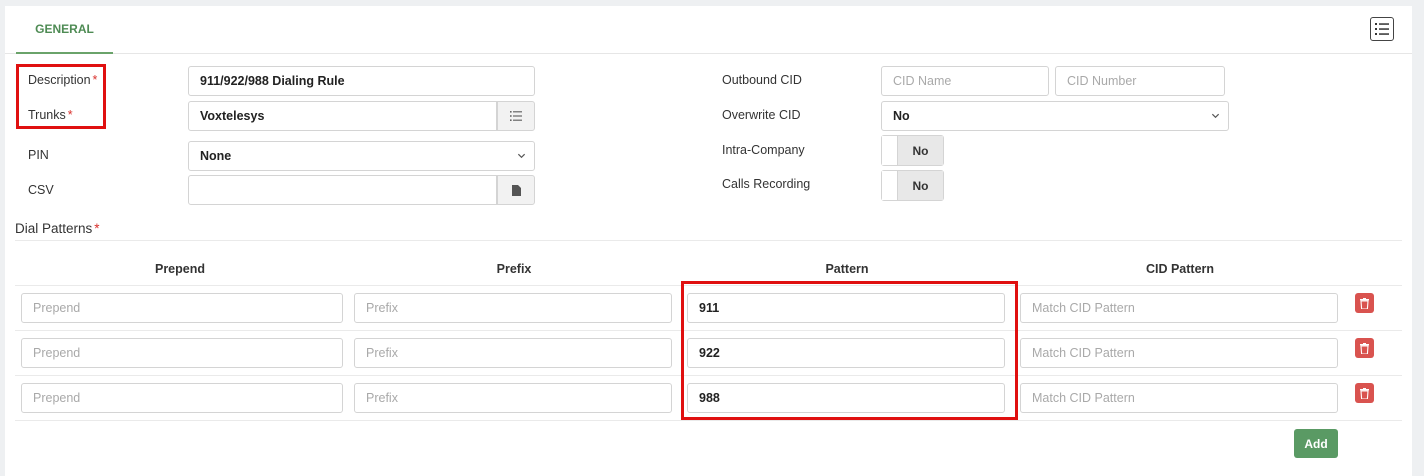 The width and height of the screenshot is (1424, 476). Describe the element at coordinates (342, 116) in the screenshot. I see `trunks-input: Voxtelesys` at that location.